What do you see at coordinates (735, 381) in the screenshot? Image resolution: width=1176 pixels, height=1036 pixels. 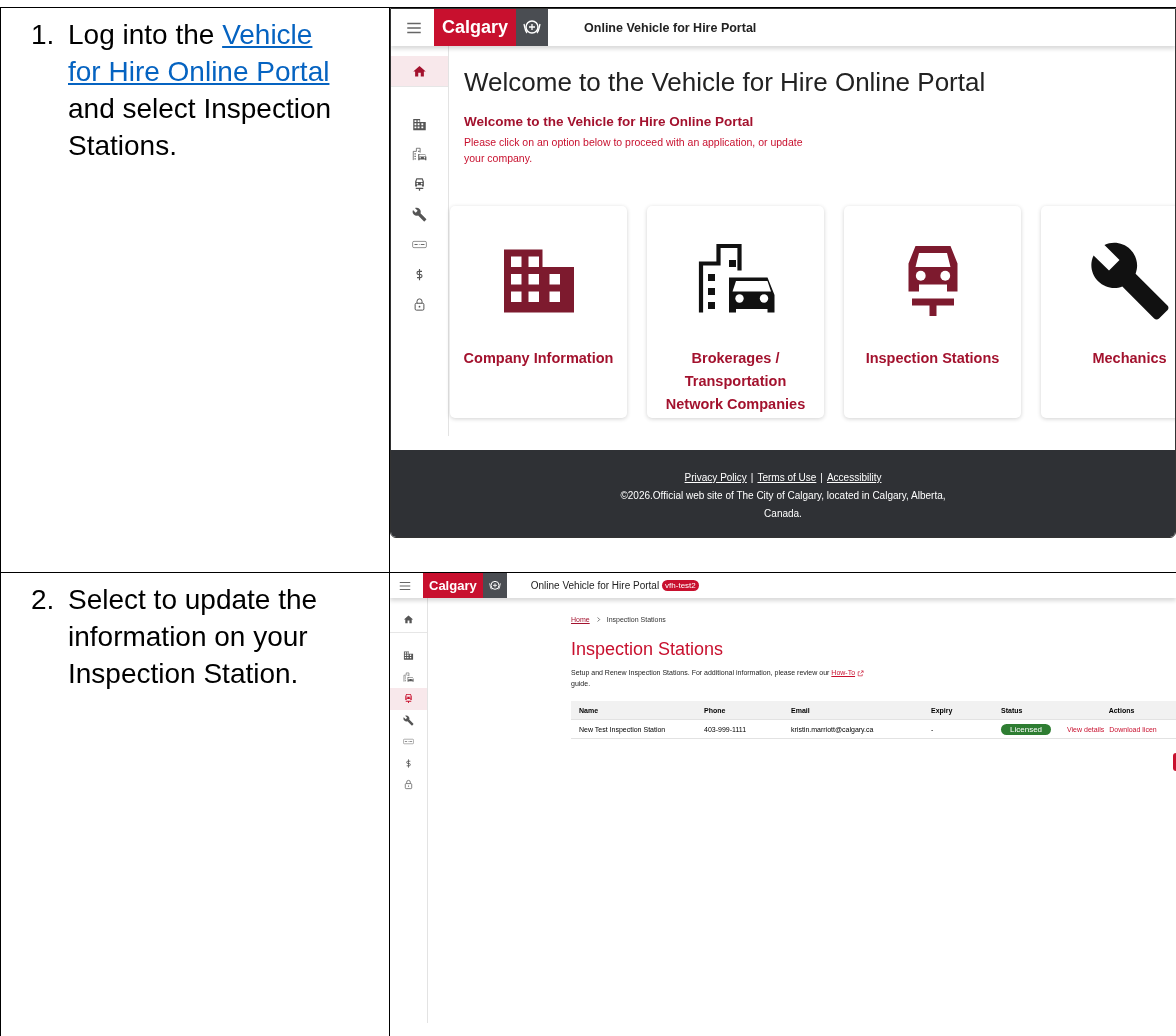 I see `card-title: Brokerages / Transportation Network Companies` at bounding box center [735, 381].